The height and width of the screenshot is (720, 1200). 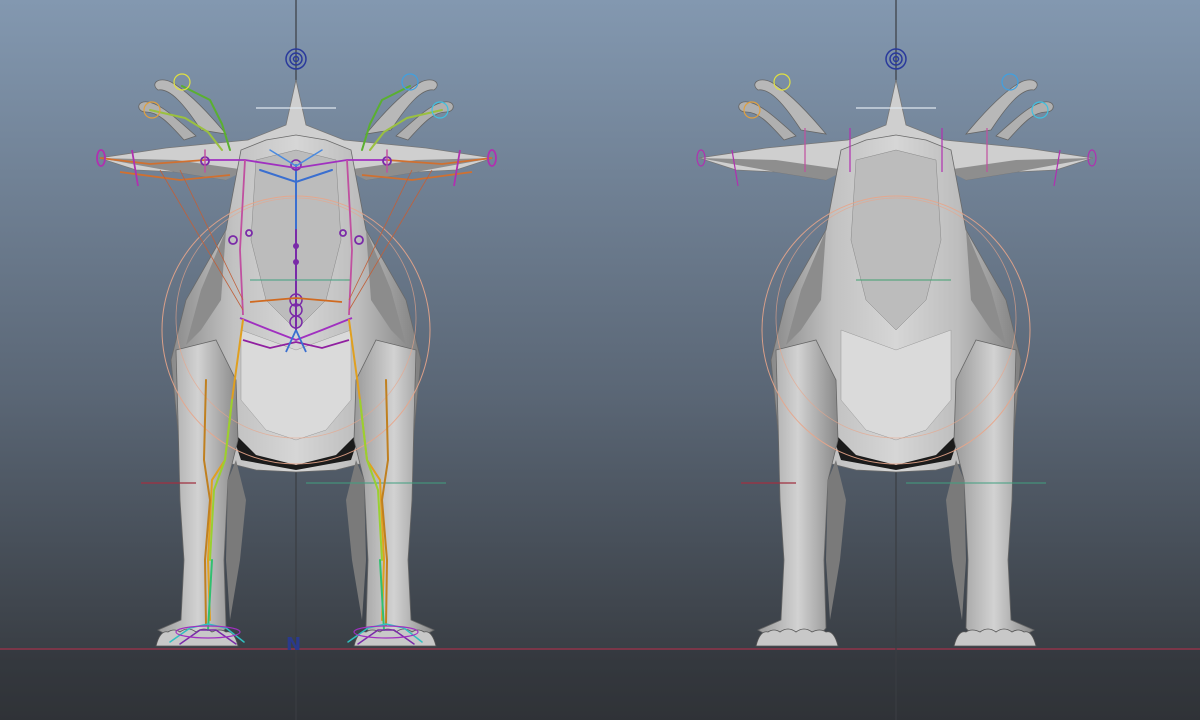 What do you see at coordinates (600, 685) in the screenshot?
I see `ground-plane` at bounding box center [600, 685].